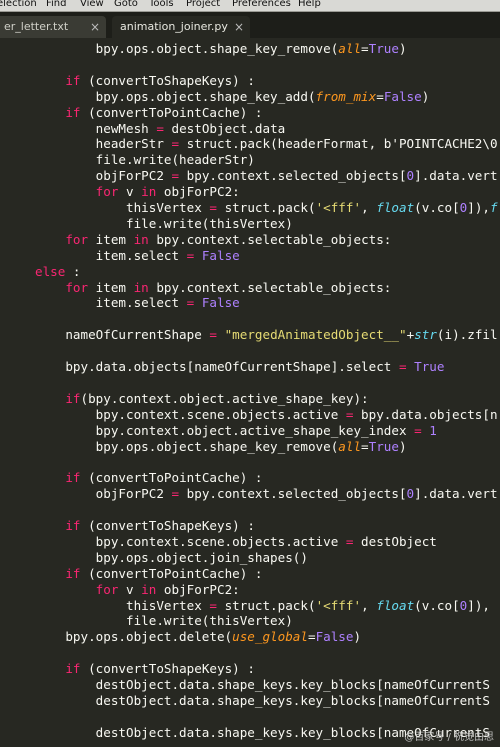 The height and width of the screenshot is (747, 500). I want to click on code-token: bpy.ops.object.join_shapes(), so click(171, 557).